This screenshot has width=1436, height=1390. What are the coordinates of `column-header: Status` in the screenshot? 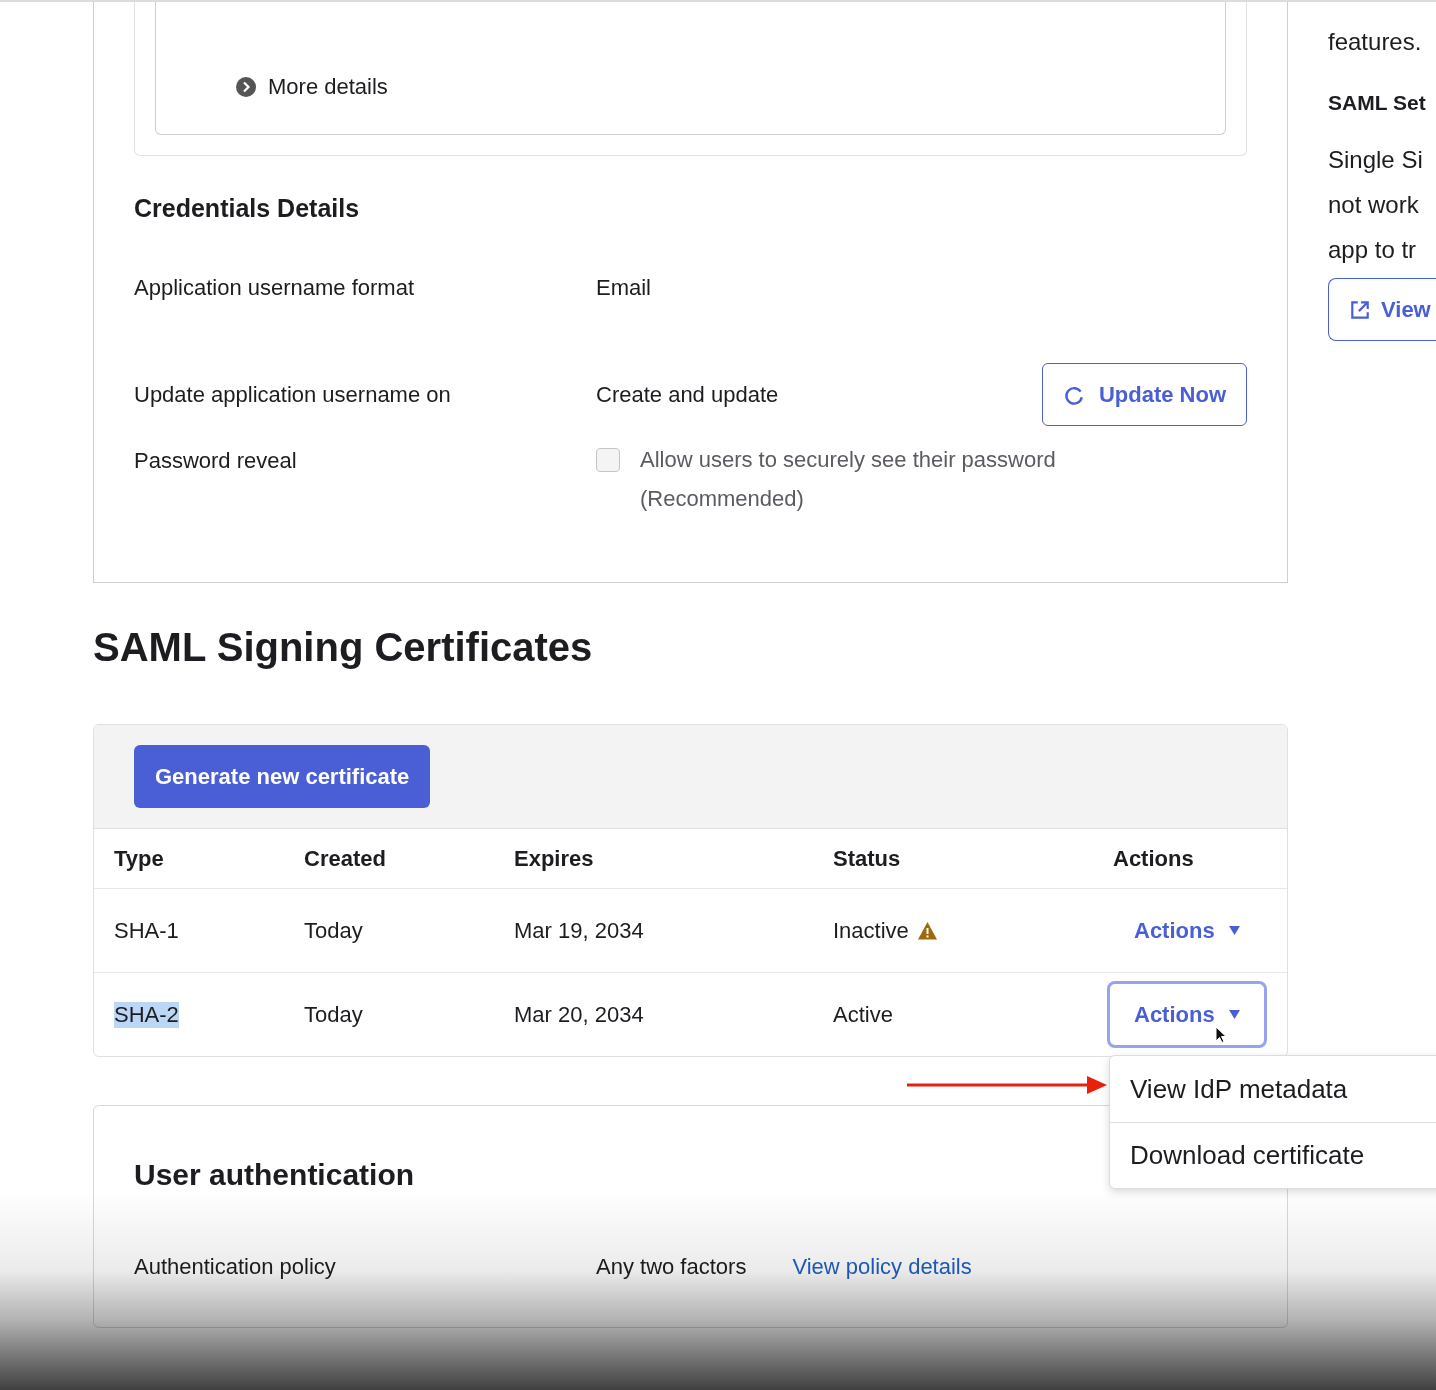 It's located at (867, 858).